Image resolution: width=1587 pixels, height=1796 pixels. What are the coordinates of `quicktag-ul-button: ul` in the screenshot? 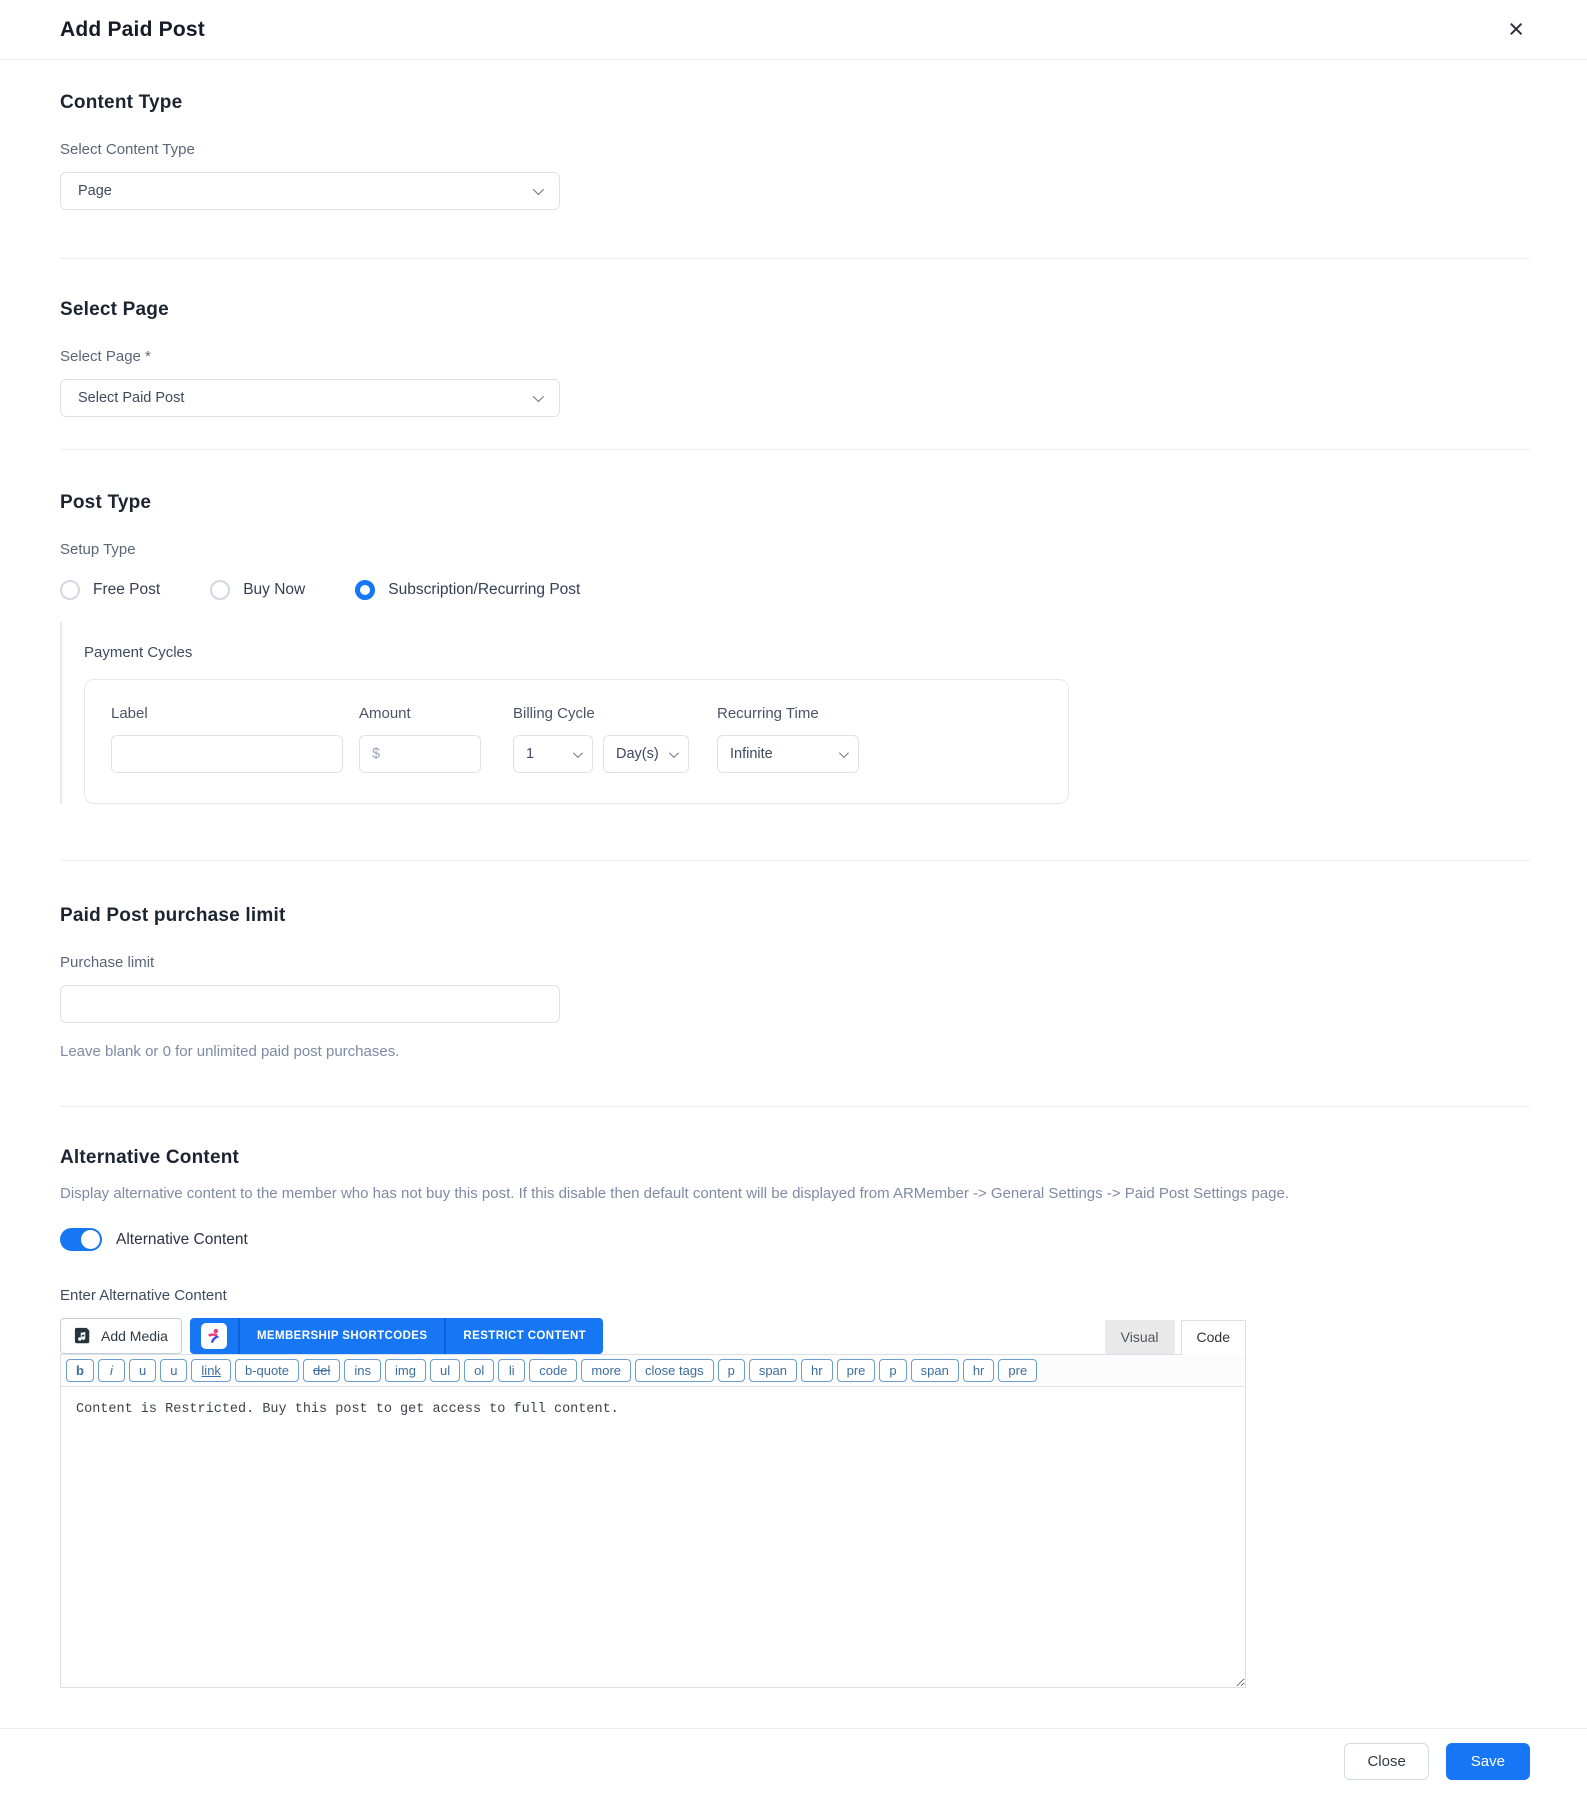 It's located at (445, 1370).